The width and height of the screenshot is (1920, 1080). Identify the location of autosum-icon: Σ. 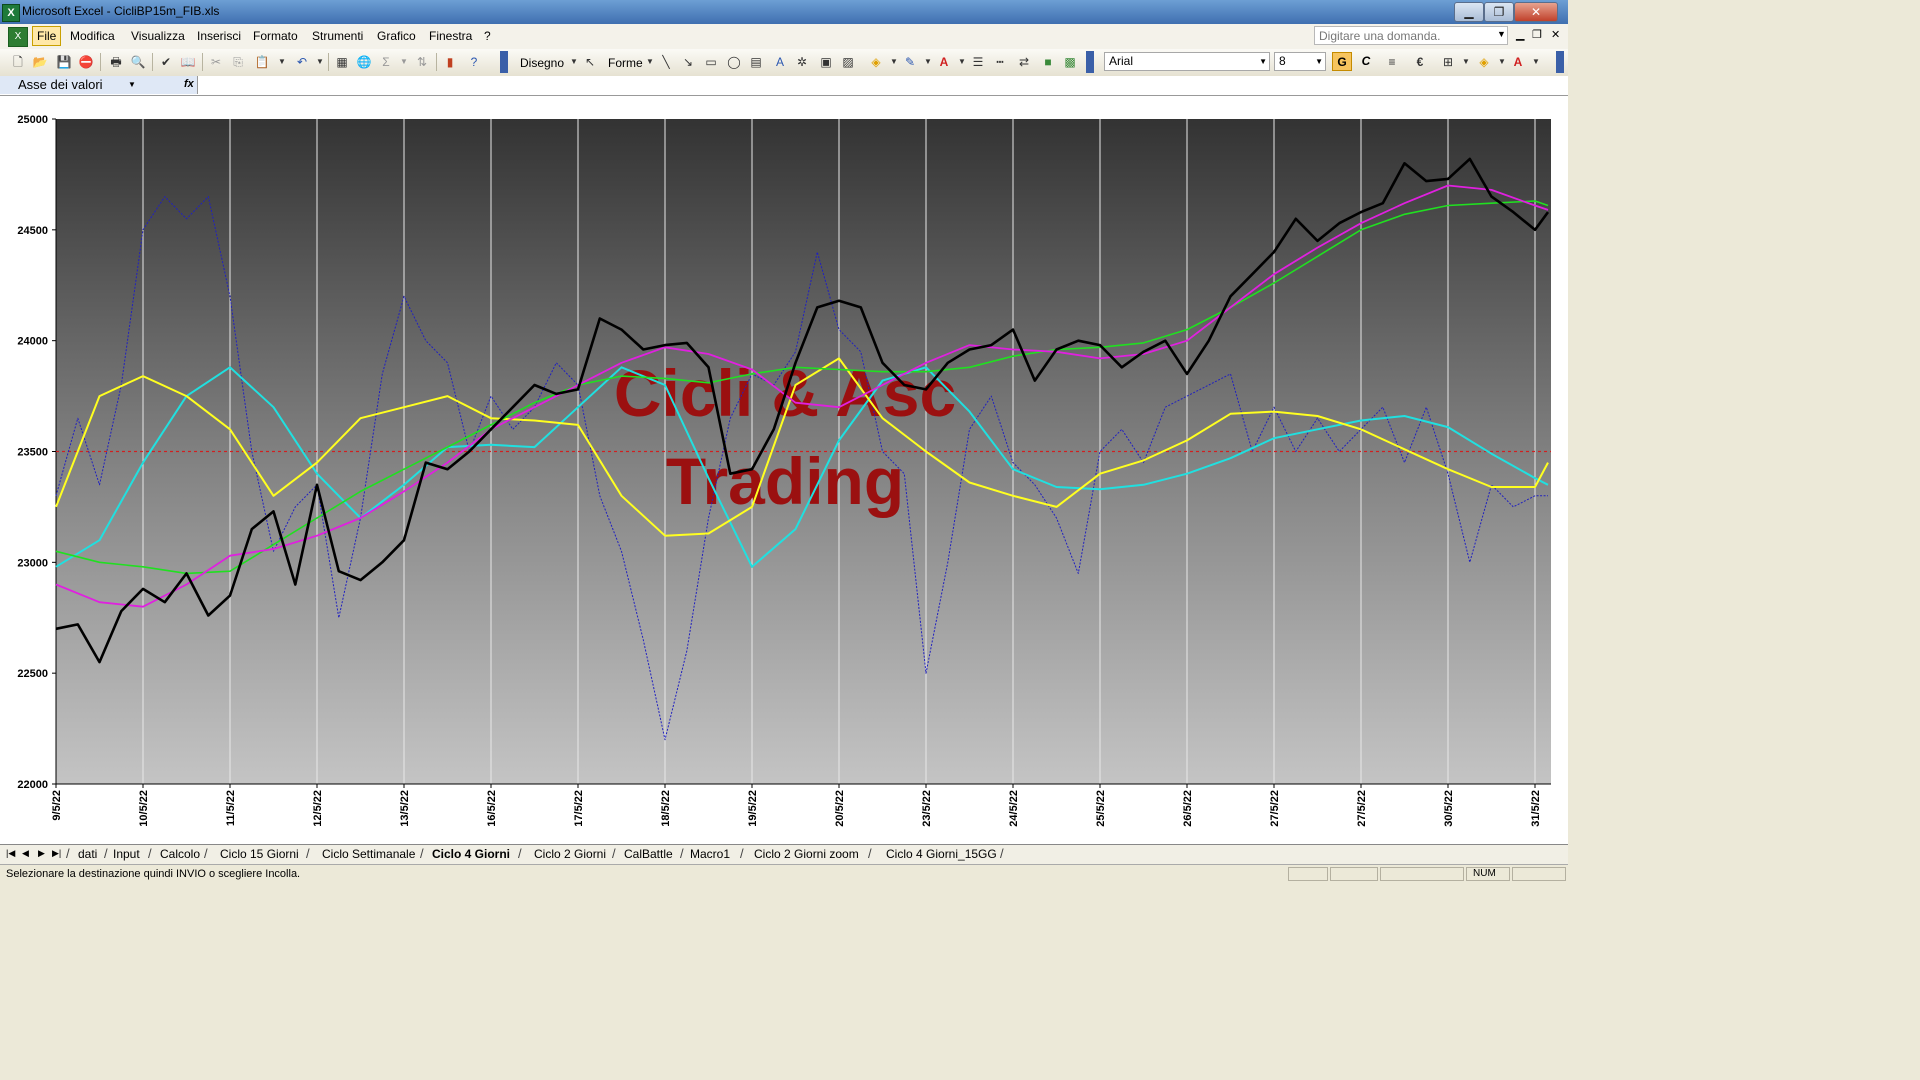
(386, 62).